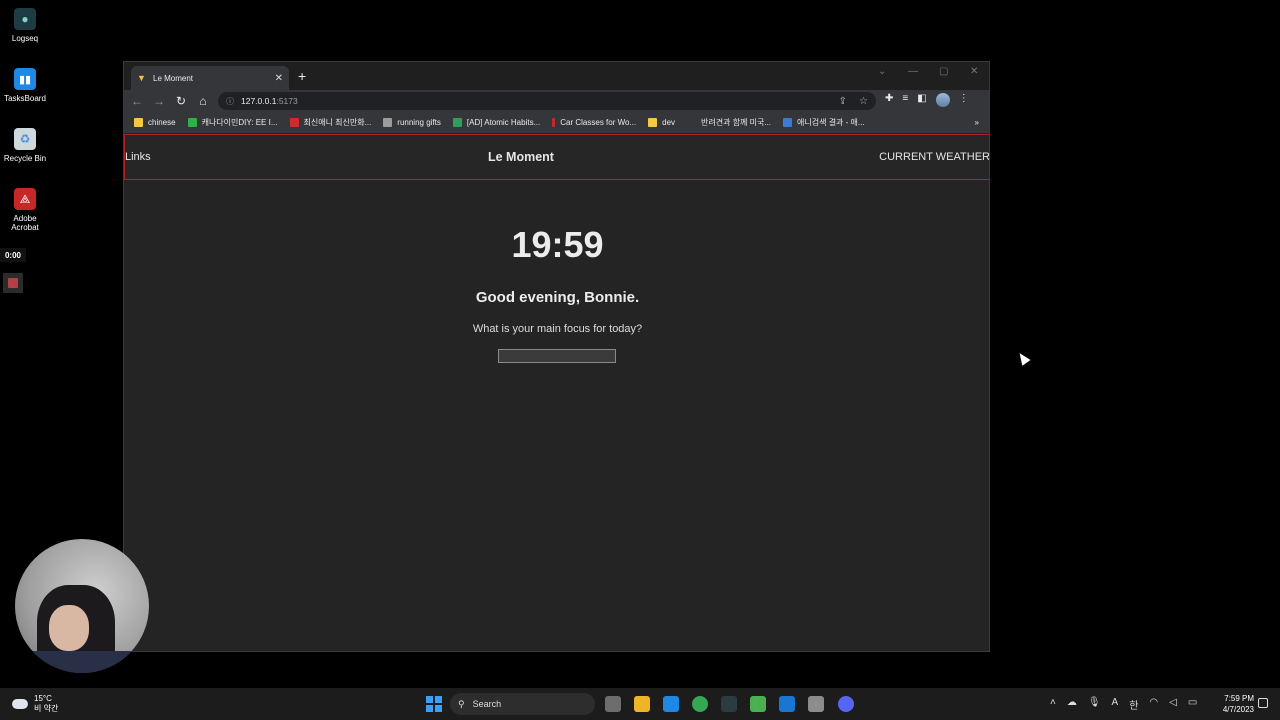 This screenshot has height=720, width=1280. I want to click on extensions-icon: ✚, so click(889, 100).